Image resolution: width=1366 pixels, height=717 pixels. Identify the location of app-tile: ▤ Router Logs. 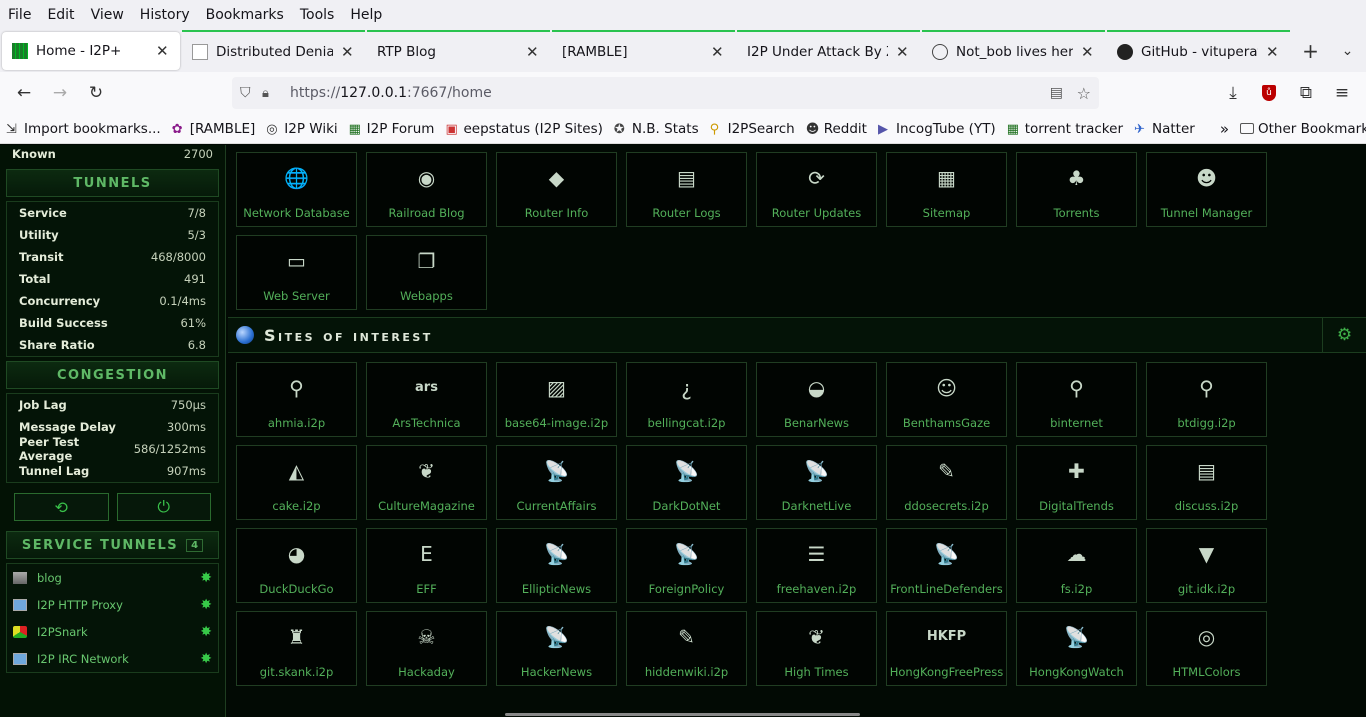
(686, 189).